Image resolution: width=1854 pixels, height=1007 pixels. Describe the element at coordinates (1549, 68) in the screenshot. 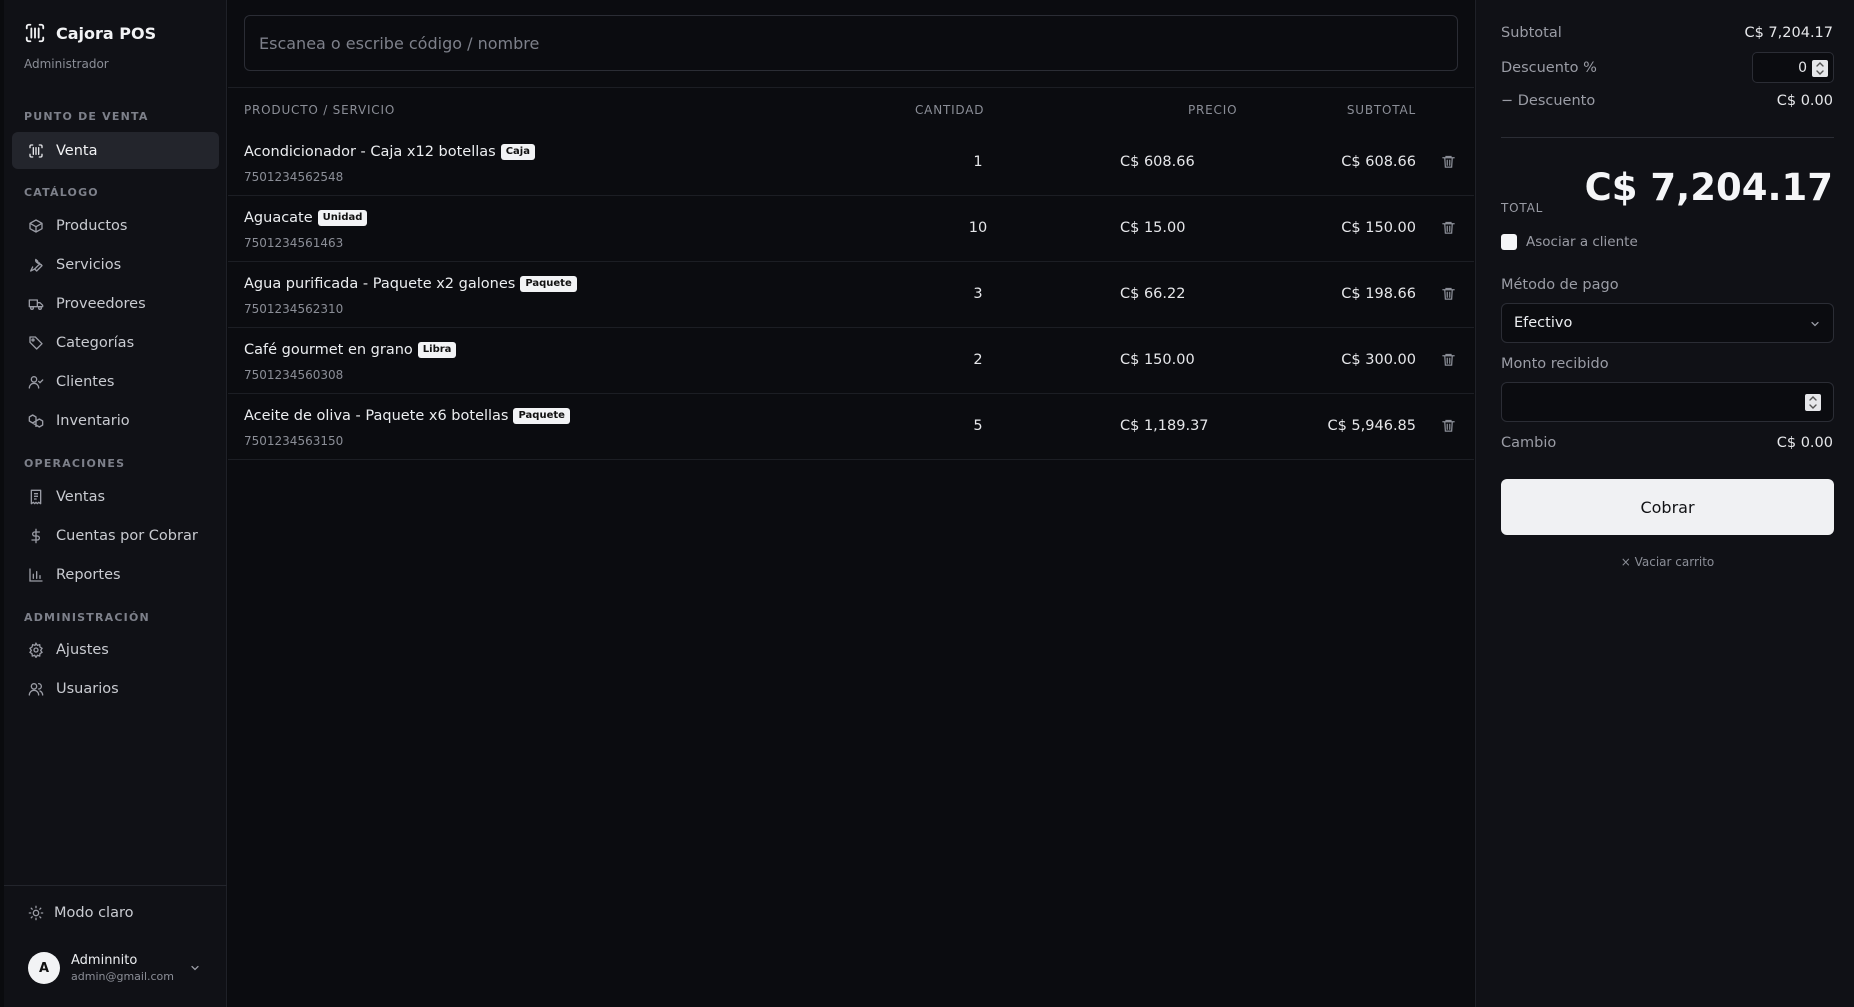

I see `discount-percent-label: Descuento %` at that location.